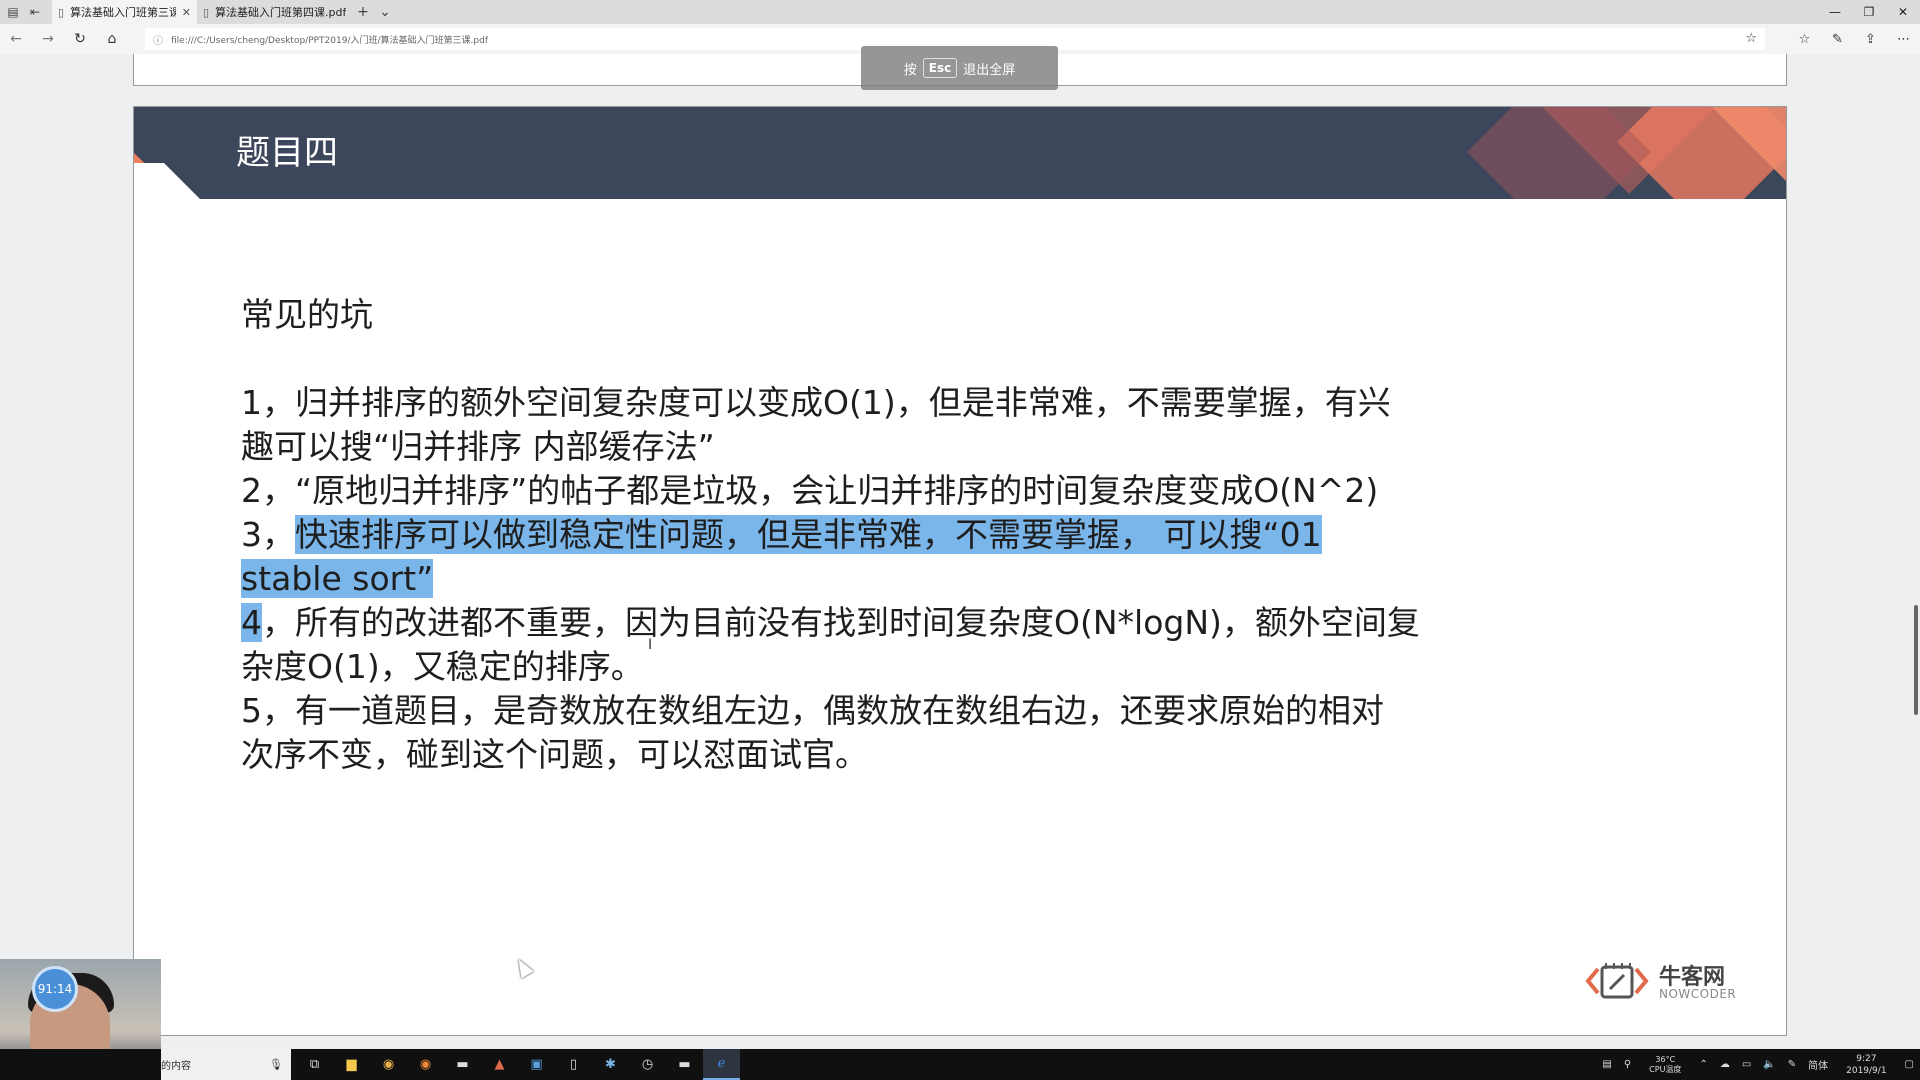  What do you see at coordinates (812, 710) in the screenshot?
I see `list-item: 5，有一道题目，是奇数放在数组左边，偶数放在数组右边，还要求原始的相对` at bounding box center [812, 710].